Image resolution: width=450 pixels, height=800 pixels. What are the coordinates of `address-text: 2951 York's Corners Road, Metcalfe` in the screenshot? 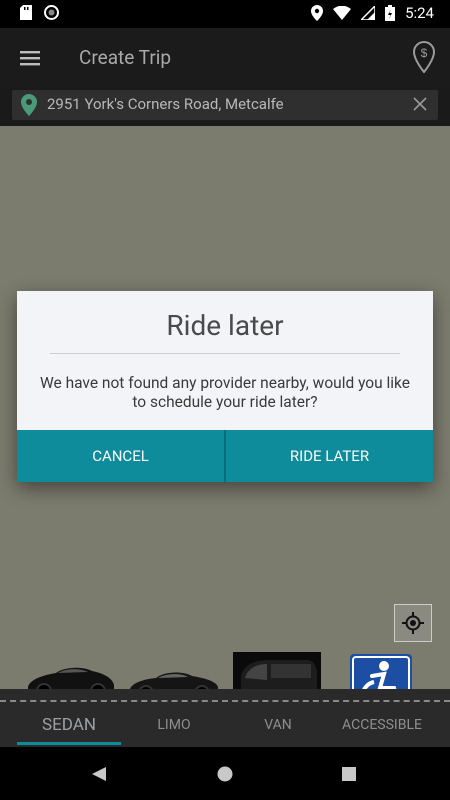 It's located at (165, 104).